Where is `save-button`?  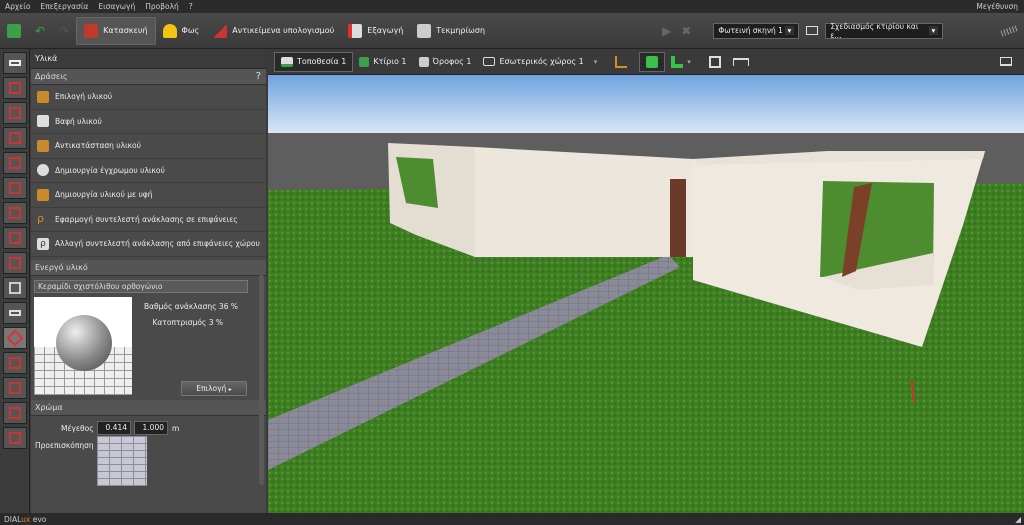
save-button is located at coordinates (14, 31).